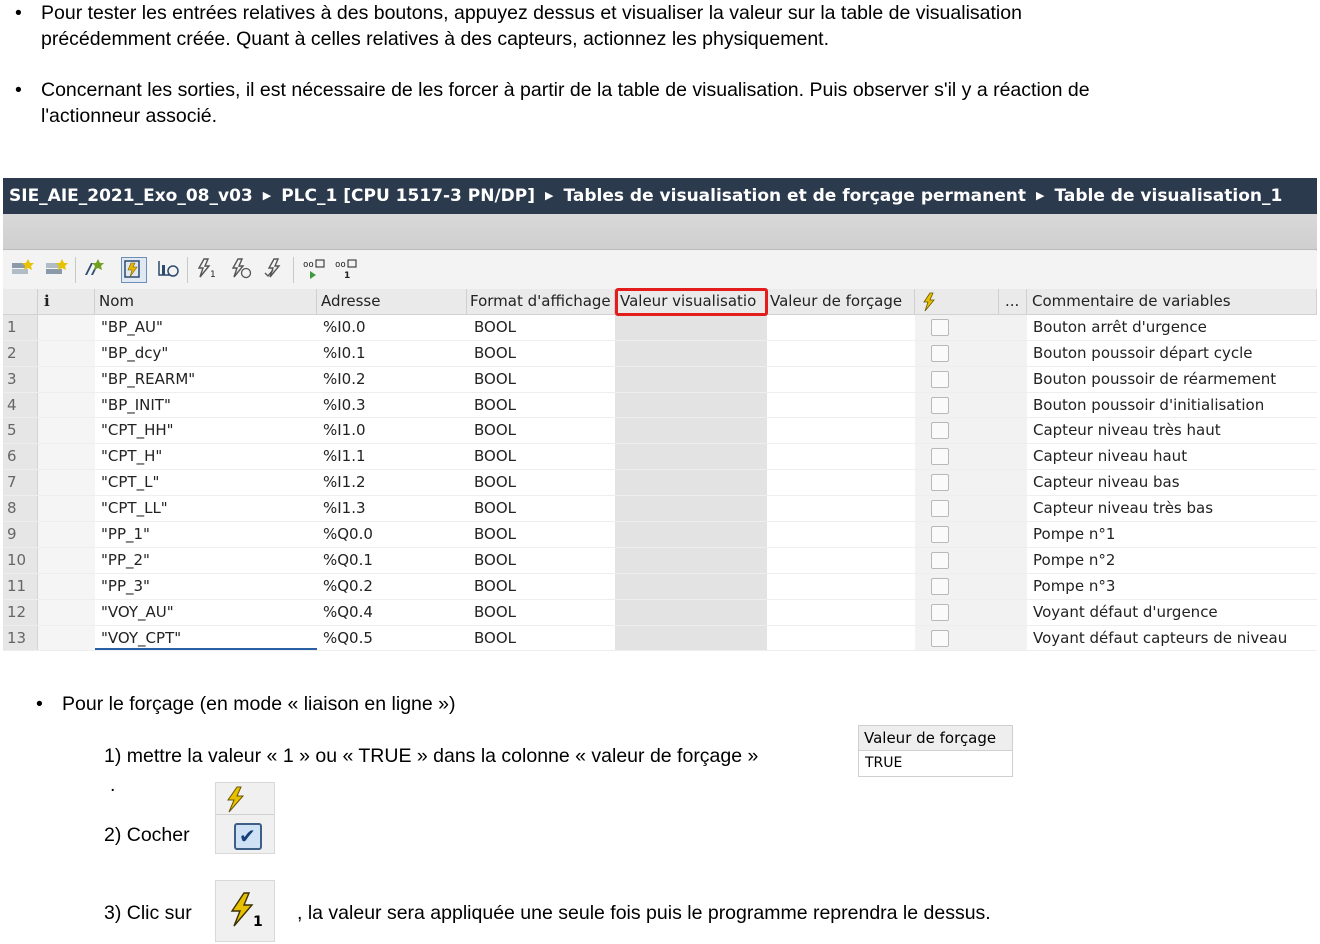 This screenshot has height=944, width=1320. Describe the element at coordinates (1172, 353) in the screenshot. I see `comment-cell: Bouton poussoir départ cycle` at that location.